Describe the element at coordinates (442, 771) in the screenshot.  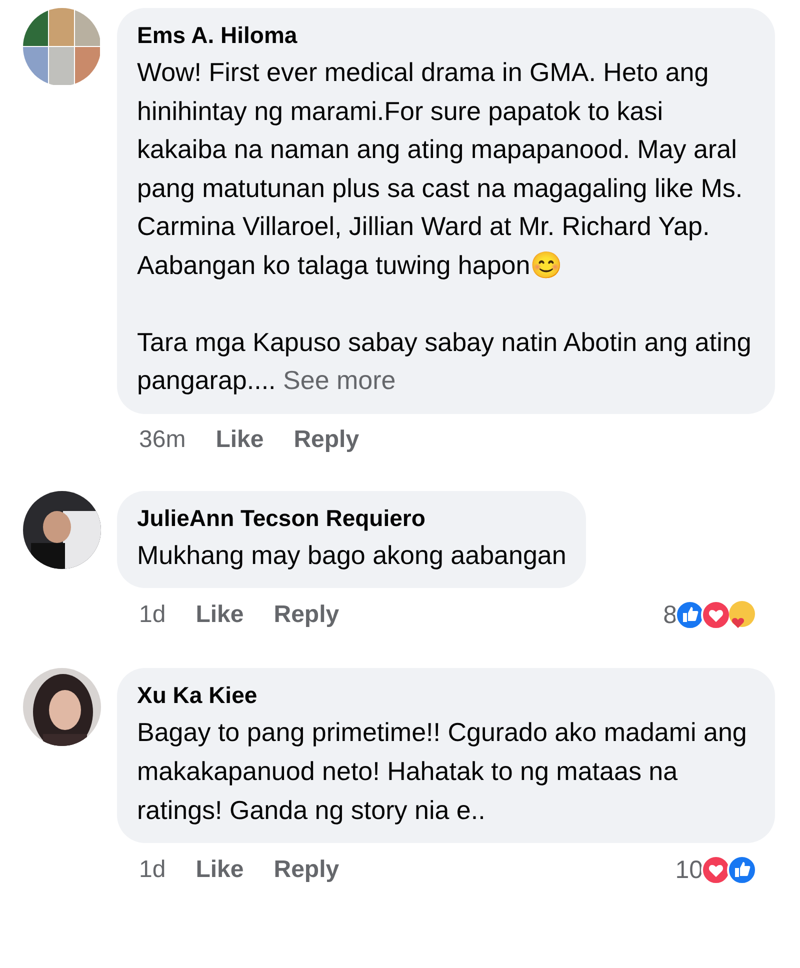
I see `comment-text: Bagay to pang primetime!! Cgurado ako madami ang makakapanuod neto! Hahatak to ng mataas na ratings! Ganda ng story nia e..` at that location.